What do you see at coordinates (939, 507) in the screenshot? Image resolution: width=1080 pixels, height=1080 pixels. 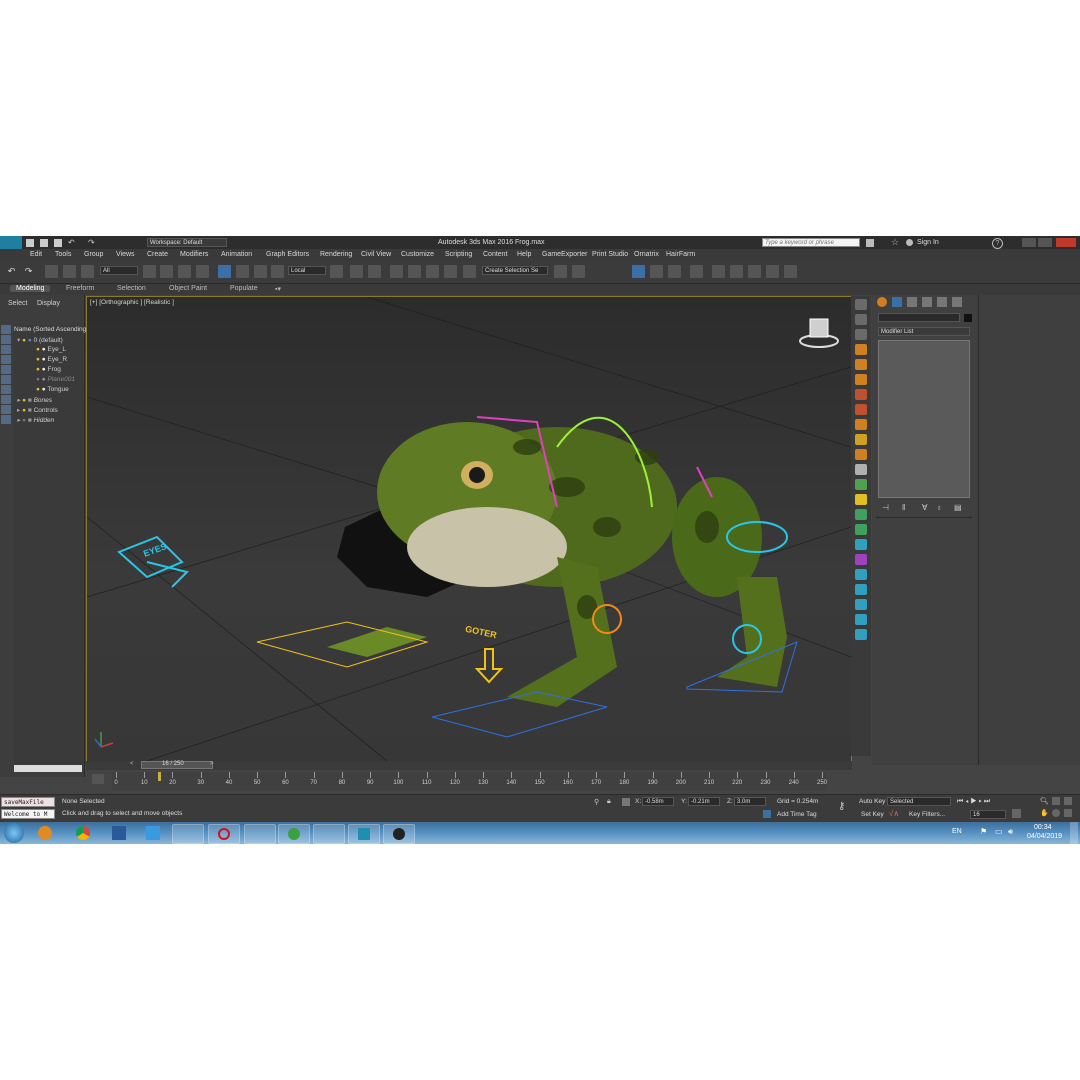 I see `remove-modifier-icon: ♁` at bounding box center [939, 507].